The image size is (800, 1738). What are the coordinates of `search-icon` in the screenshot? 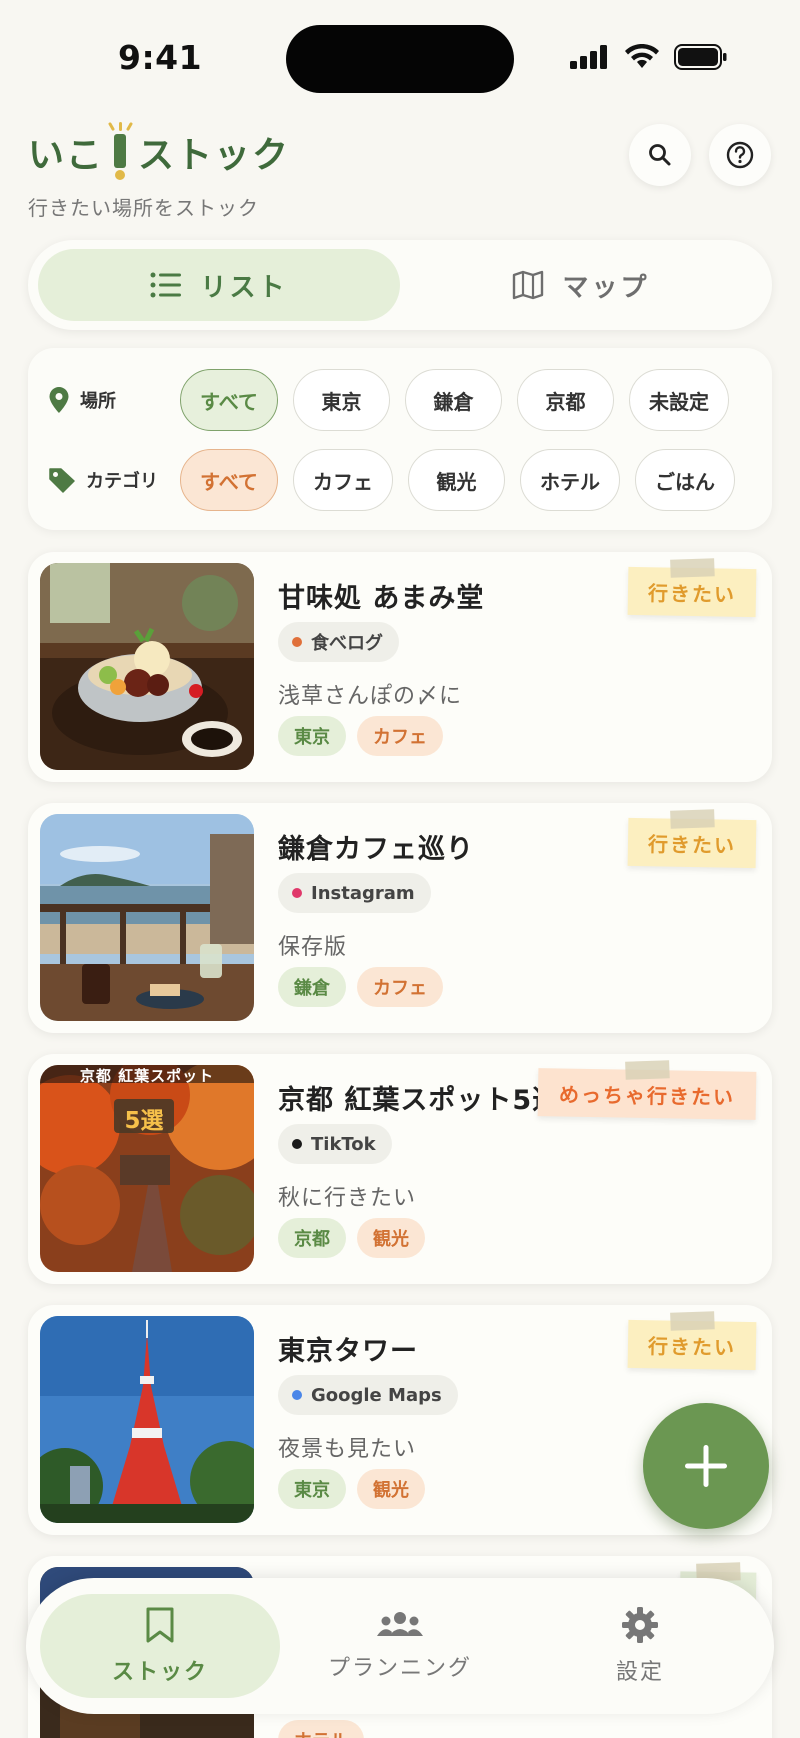 It's located at (660, 155).